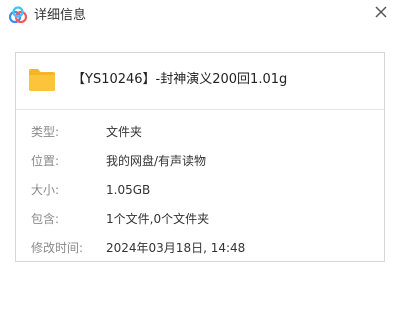 Image resolution: width=400 pixels, height=310 pixels. Describe the element at coordinates (128, 190) in the screenshot. I see `detail-value: 1.05GB` at that location.